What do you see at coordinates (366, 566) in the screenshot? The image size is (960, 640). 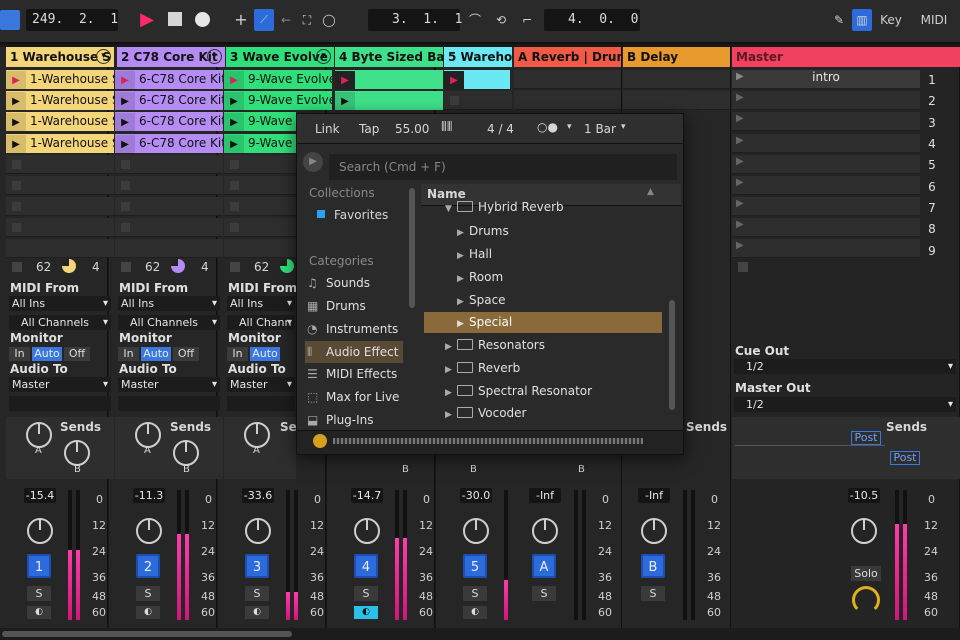 I see `track-activator-button: 4` at bounding box center [366, 566].